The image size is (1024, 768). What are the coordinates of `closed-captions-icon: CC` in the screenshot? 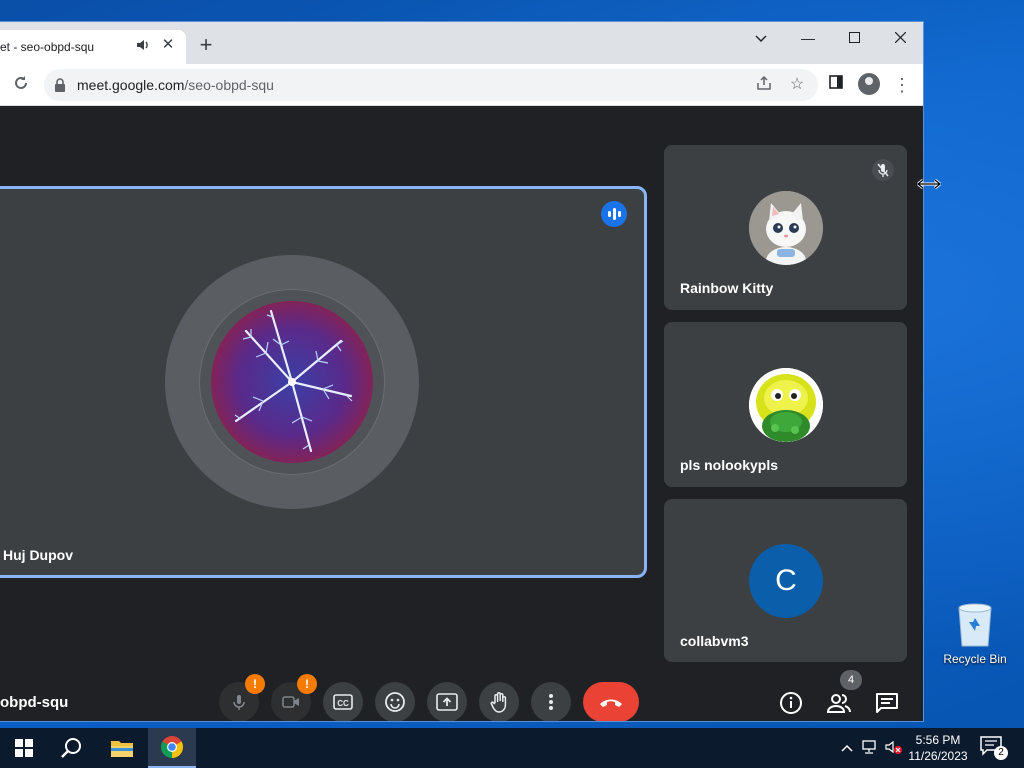 It's located at (343, 702).